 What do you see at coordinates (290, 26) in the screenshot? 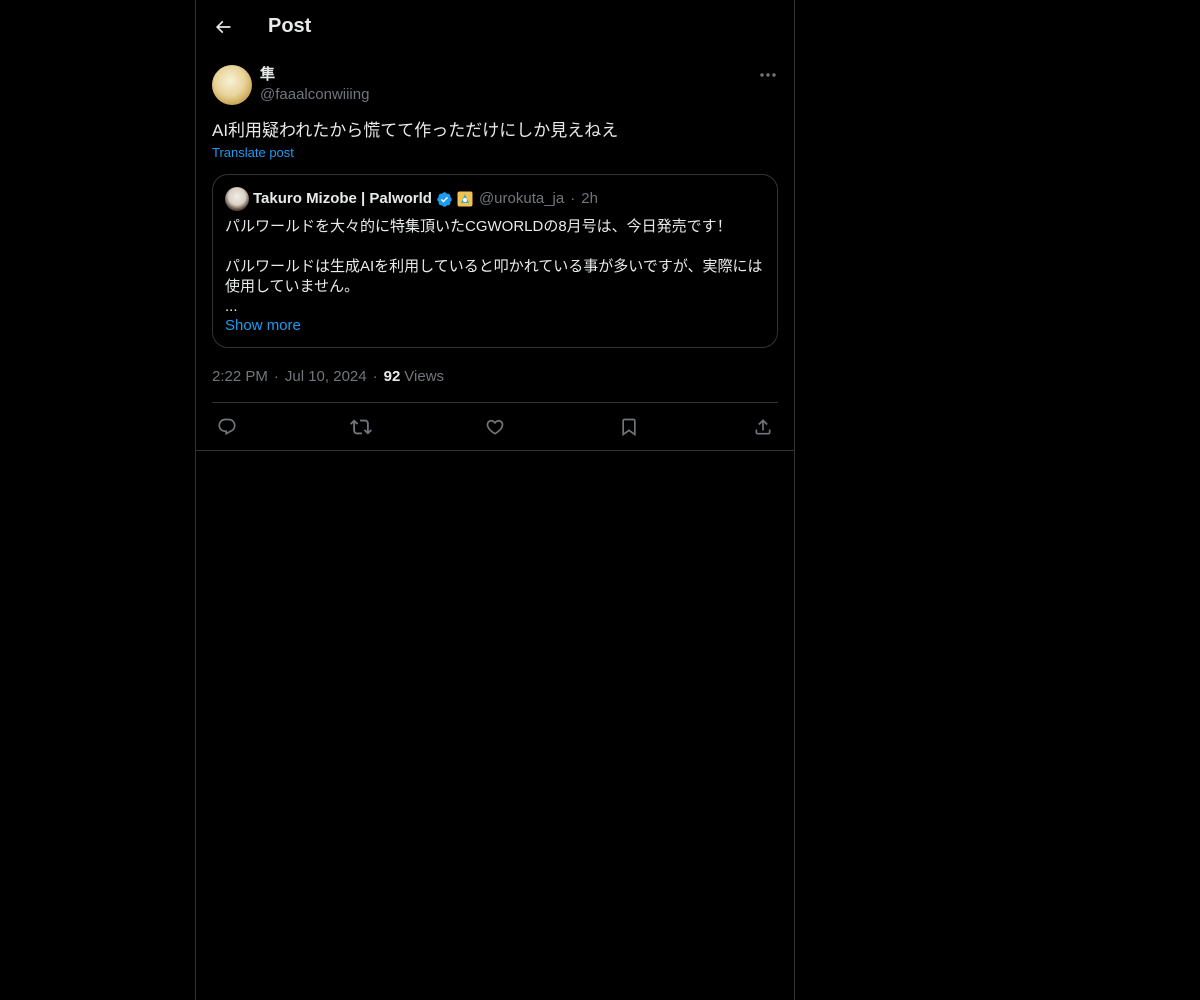
I see `page-title: Post` at bounding box center [290, 26].